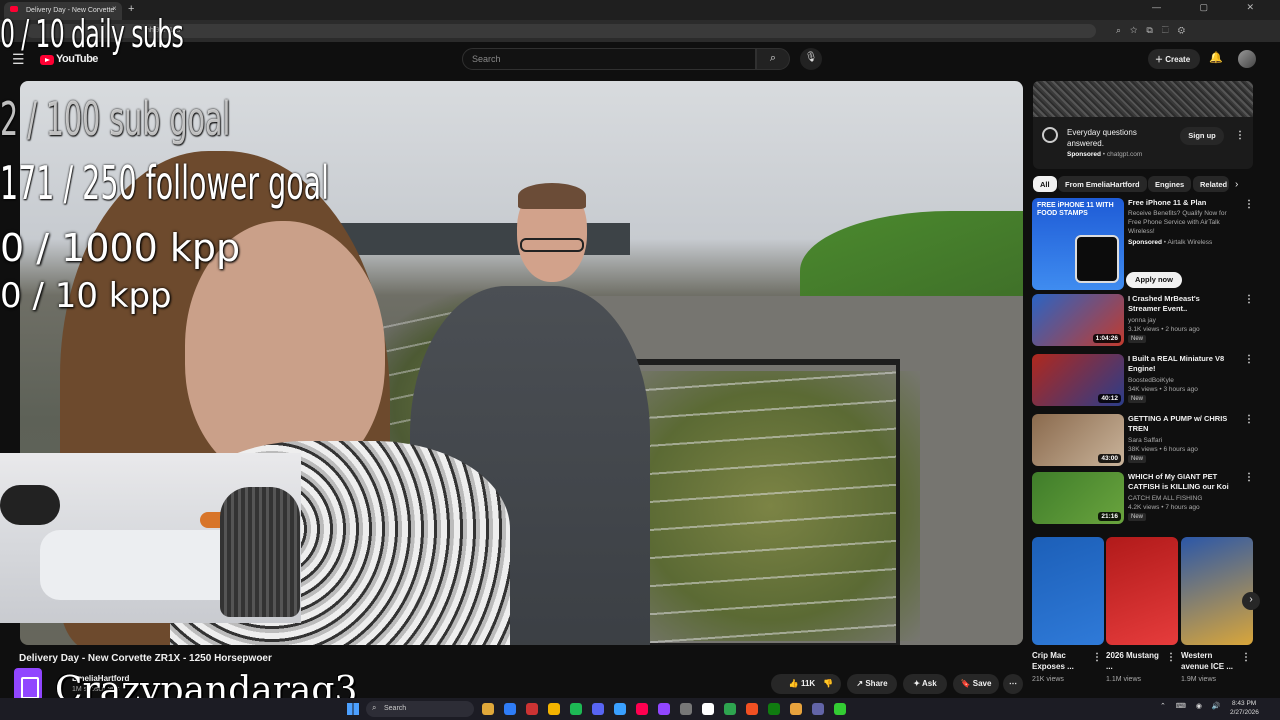  I want to click on ad-banner-image, so click(1143, 99).